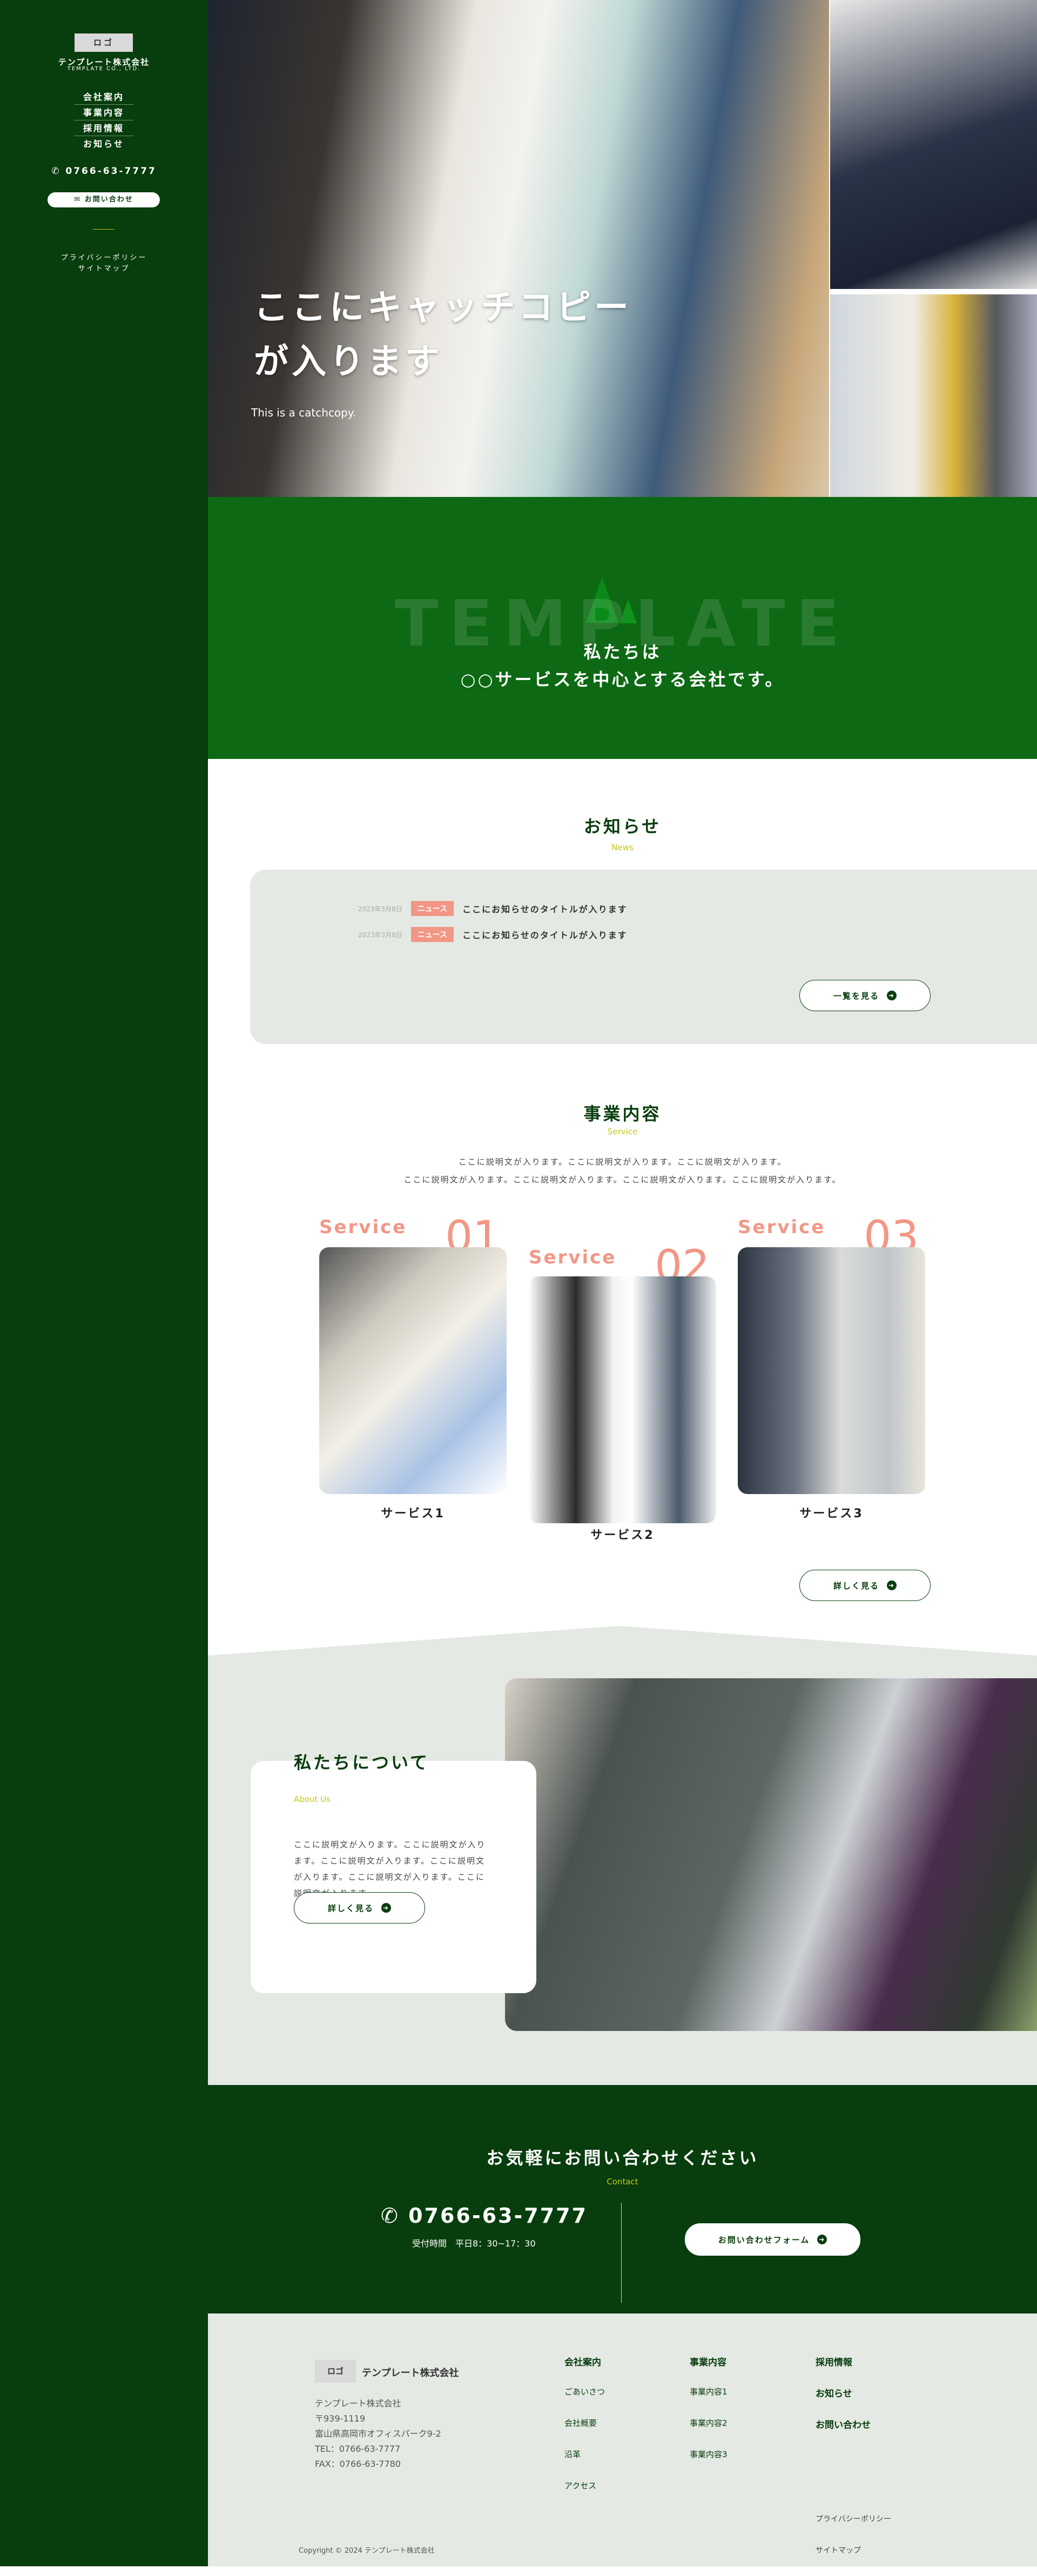  I want to click on services-desc: ここに説明文が入ります。ここに説明文が入ります。ここに説明文が入ります。, so click(623, 1162).